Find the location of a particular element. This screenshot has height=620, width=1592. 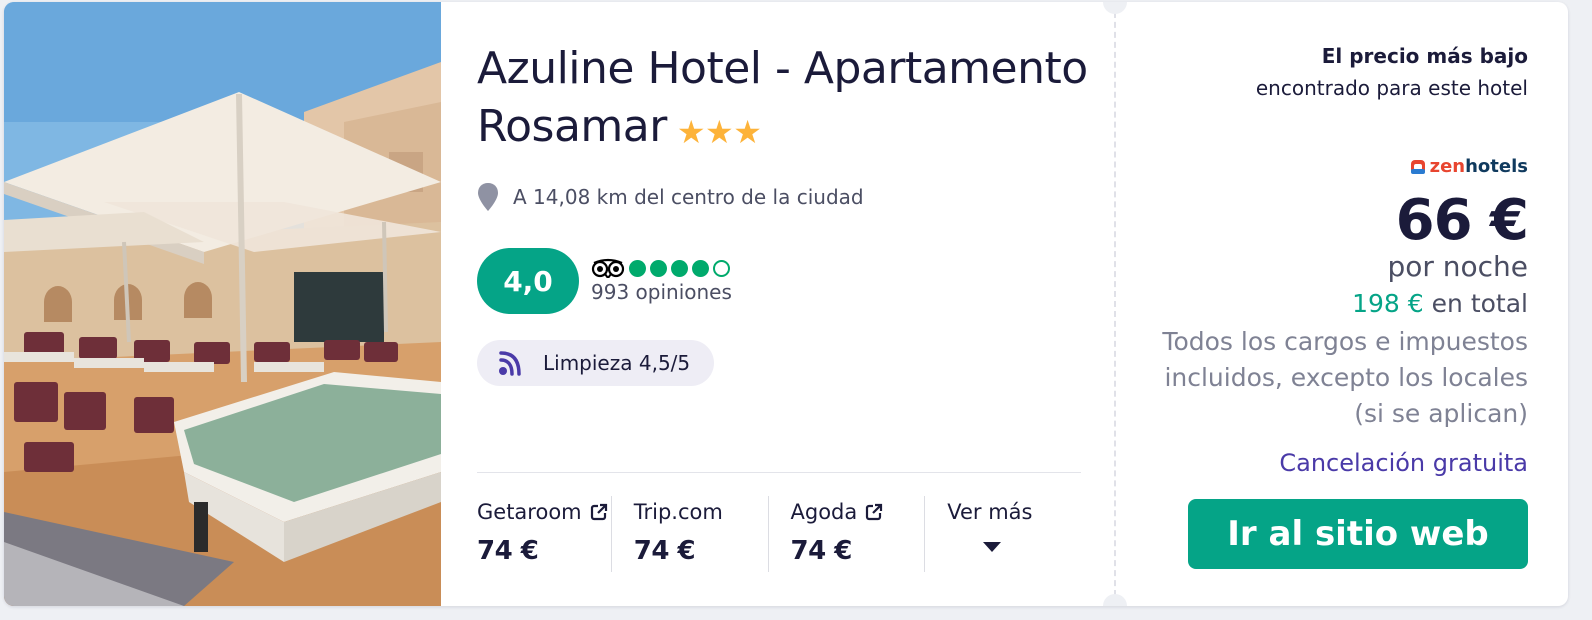

provider-offer: Trip.com 74 € is located at coordinates (689, 534).